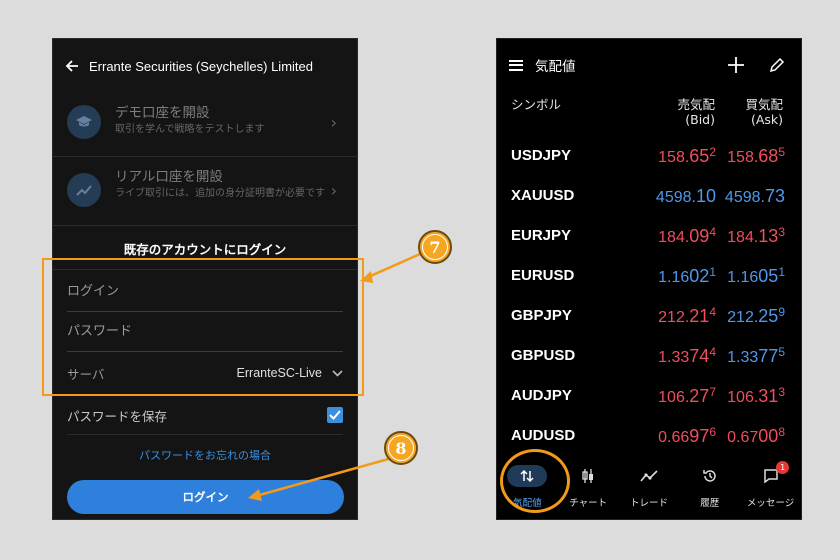  Describe the element at coordinates (781, 352) in the screenshot. I see `ask-price-fraction: 5` at that location.